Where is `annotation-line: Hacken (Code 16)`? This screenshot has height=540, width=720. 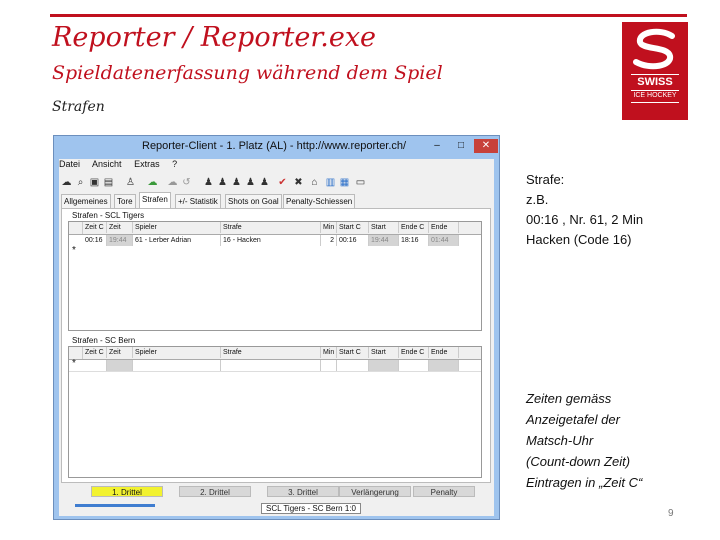 annotation-line: Hacken (Code 16) is located at coordinates (579, 239).